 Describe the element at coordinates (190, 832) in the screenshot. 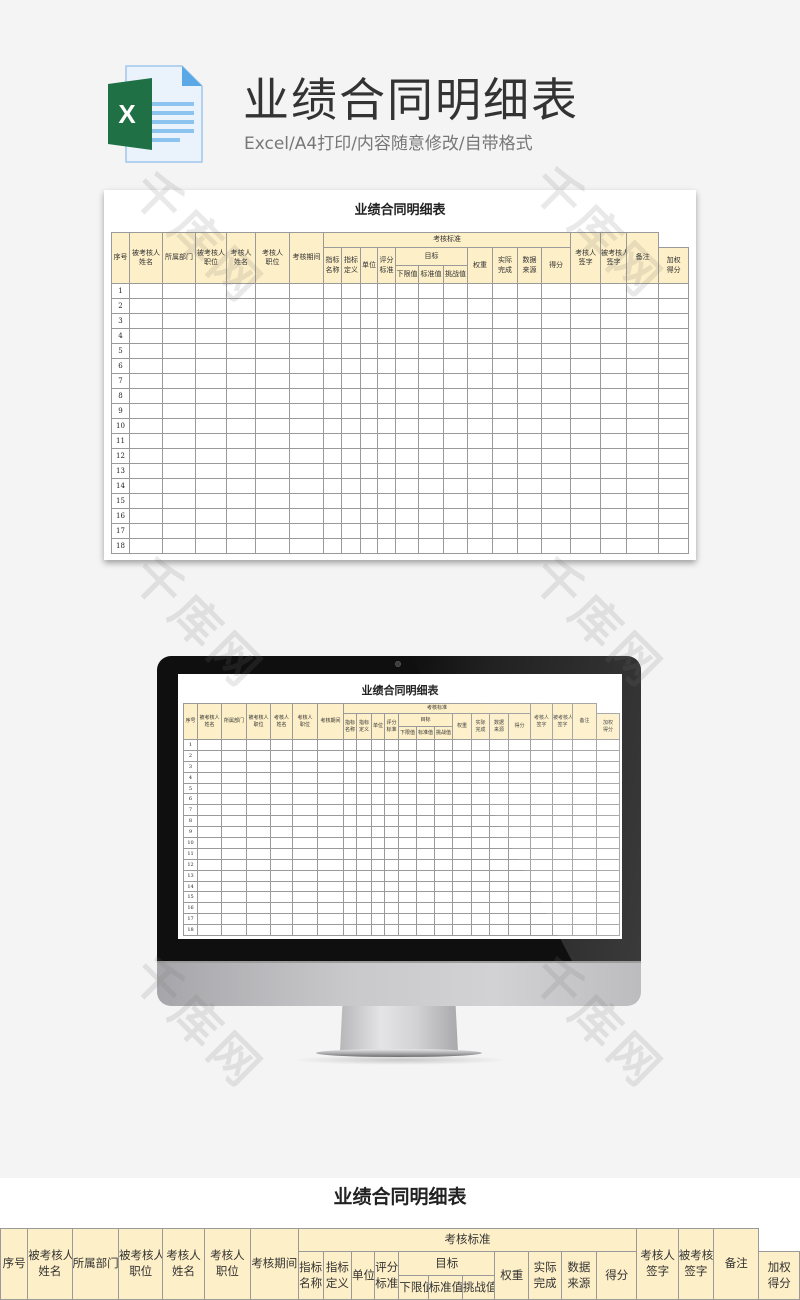

I see `row-number: 9` at that location.